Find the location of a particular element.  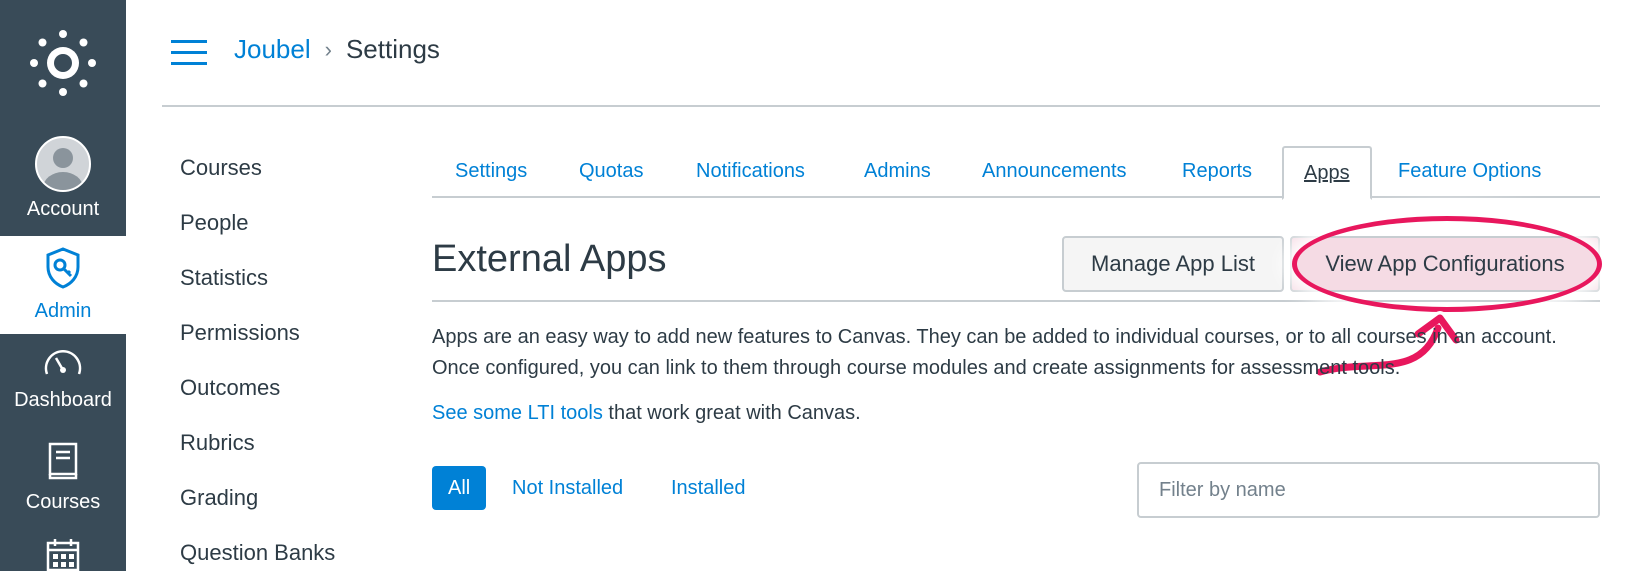

book-icon is located at coordinates (63, 463).